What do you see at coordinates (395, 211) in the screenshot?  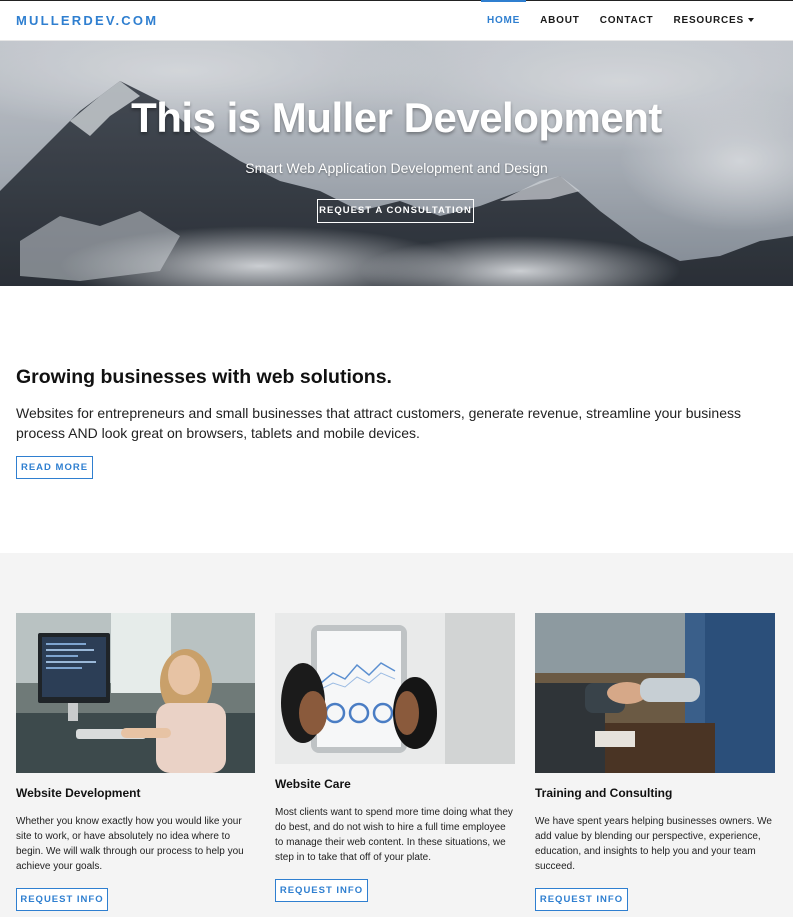 I see `request-consultation-button: REQUEST A CONSULTATION` at bounding box center [395, 211].